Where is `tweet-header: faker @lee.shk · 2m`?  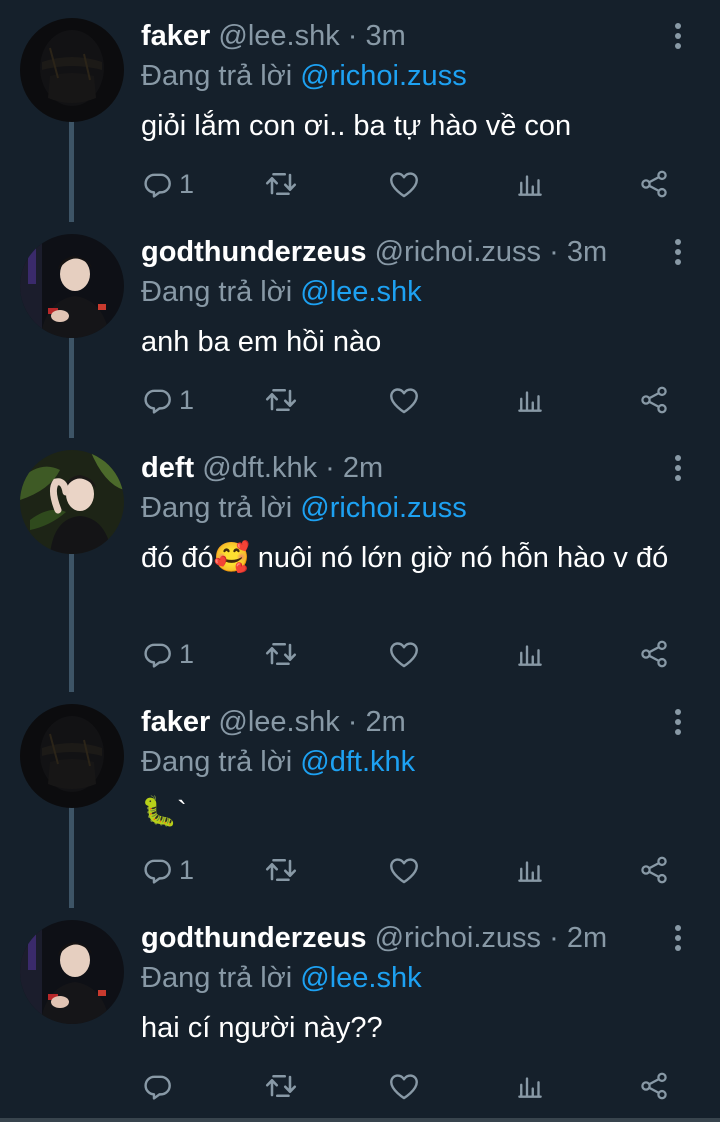 tweet-header: faker @lee.shk · 2m is located at coordinates (273, 722).